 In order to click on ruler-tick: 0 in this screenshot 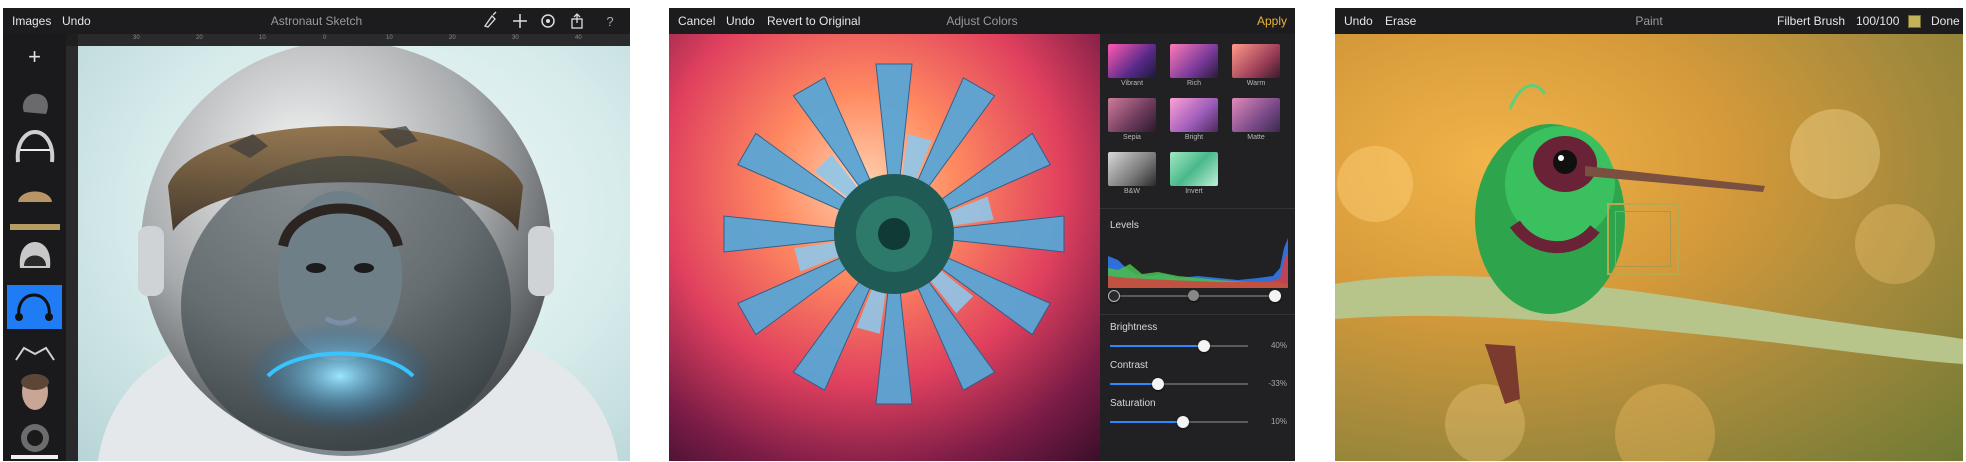, I will do `click(325, 38)`.